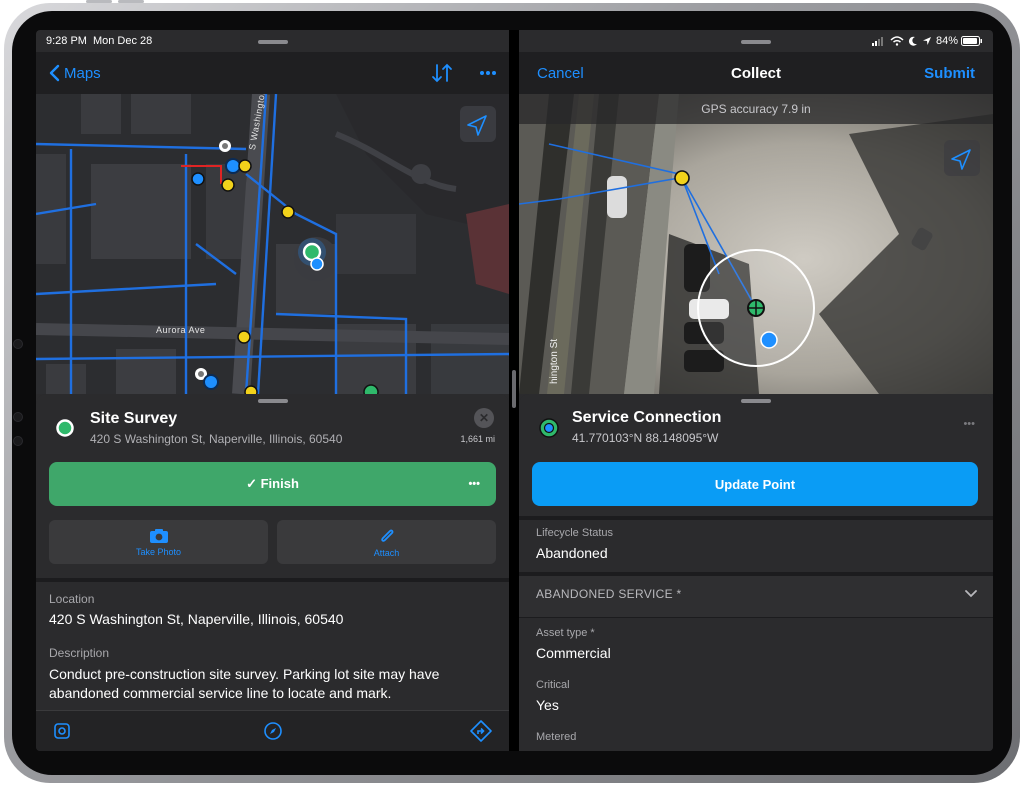 This screenshot has width=1024, height=786. Describe the element at coordinates (556, 737) in the screenshot. I see `metered-label: Metered` at that location.